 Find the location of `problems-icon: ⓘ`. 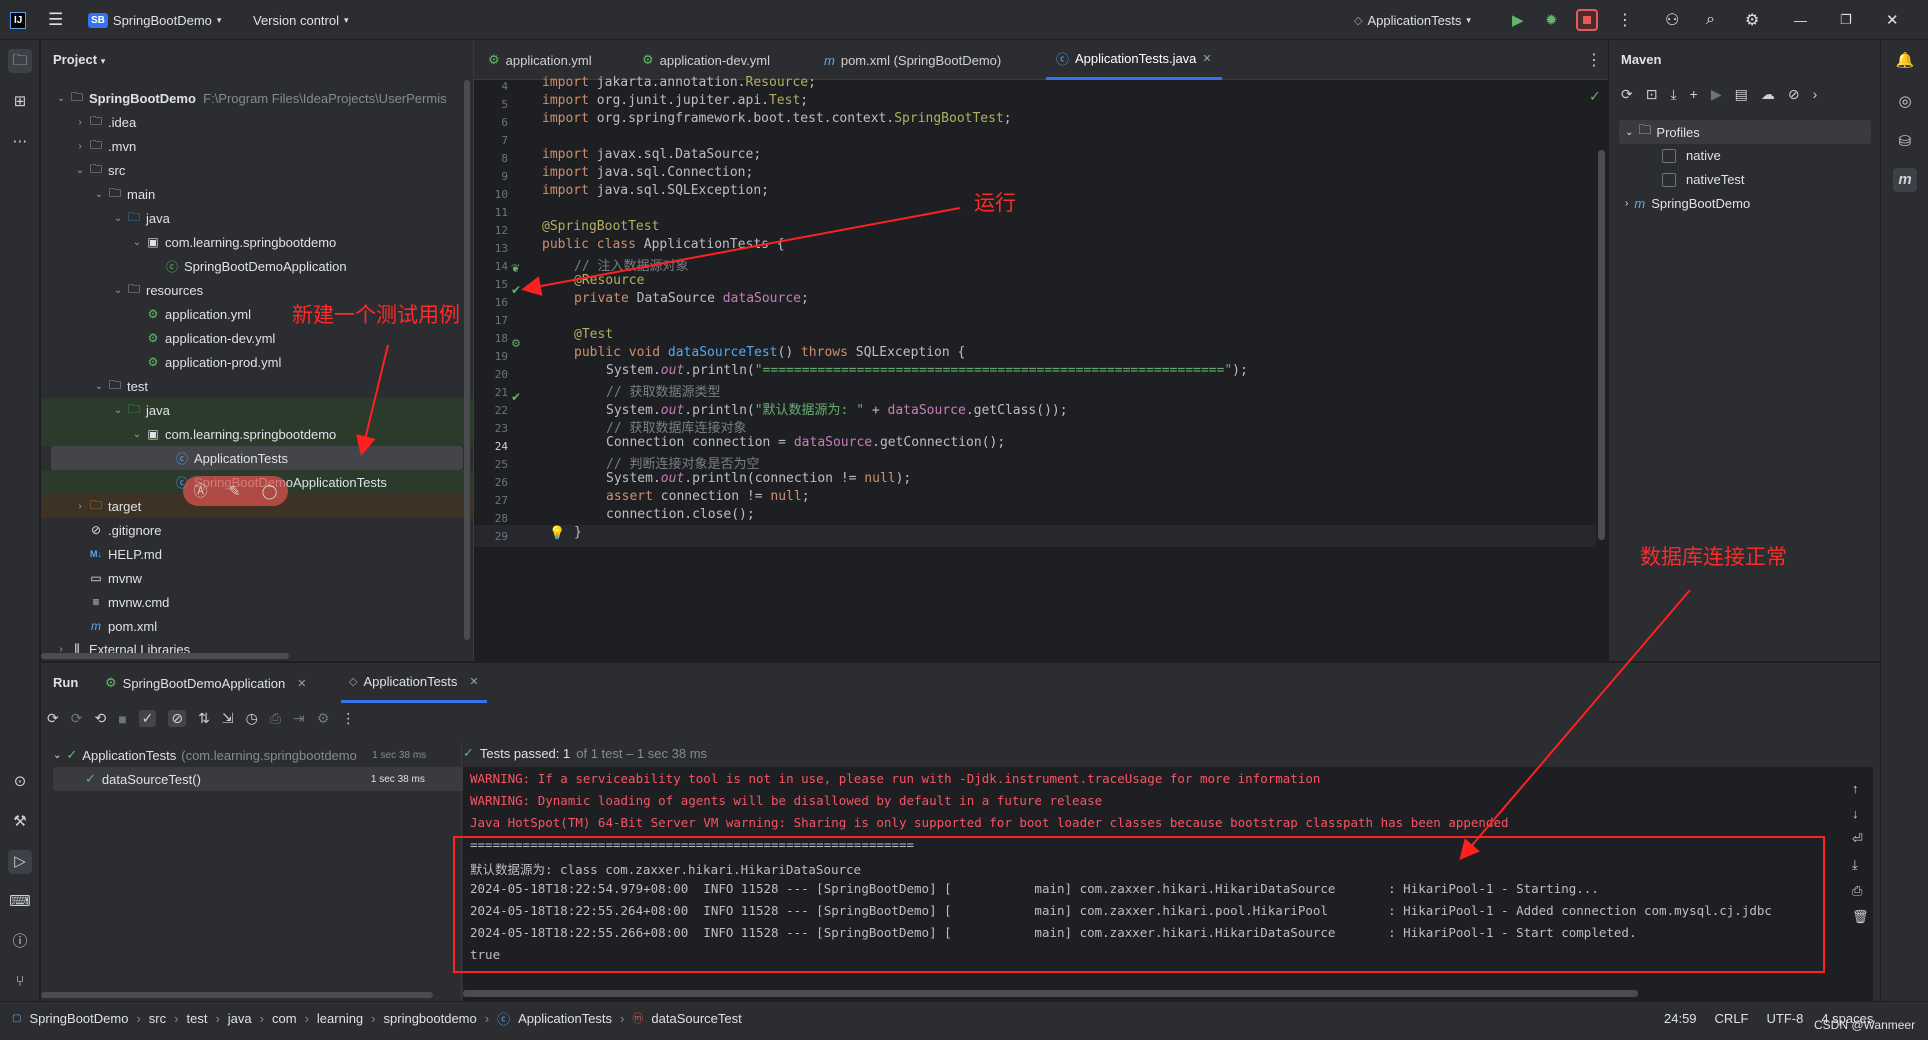

problems-icon: ⓘ is located at coordinates (20, 942).